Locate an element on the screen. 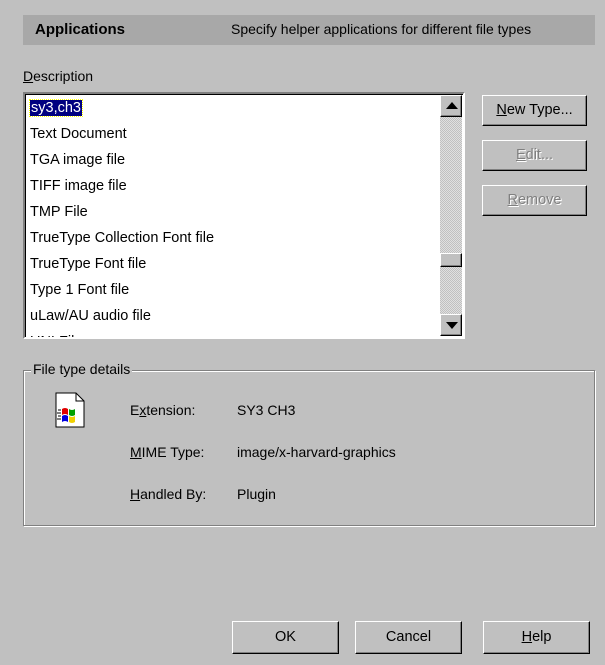 This screenshot has width=605, height=665. cancel-button: Cancel is located at coordinates (408, 637).